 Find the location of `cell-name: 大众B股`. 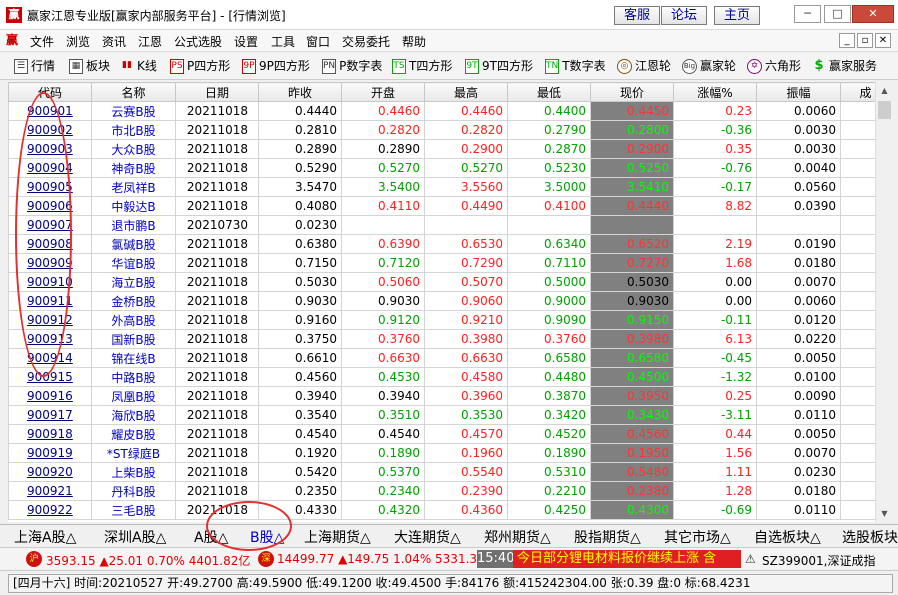

cell-name: 大众B股 is located at coordinates (133, 149).